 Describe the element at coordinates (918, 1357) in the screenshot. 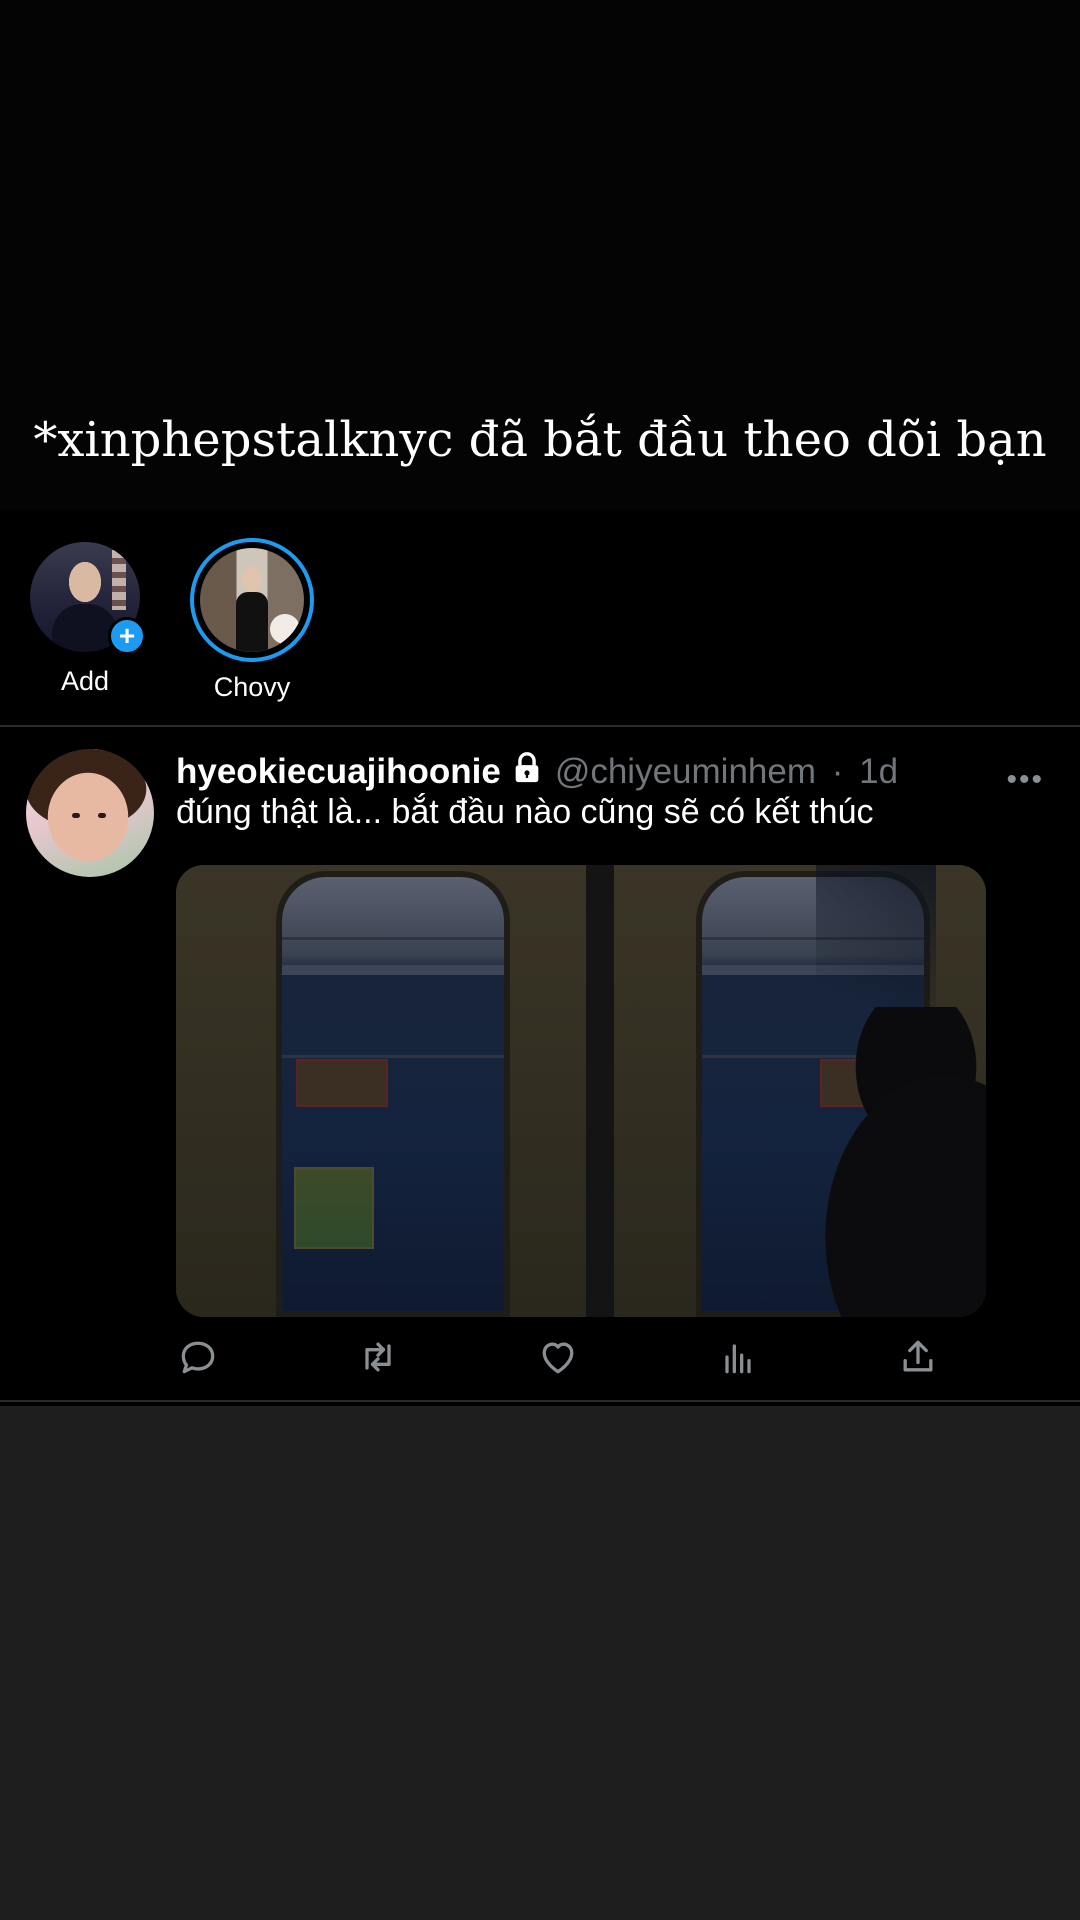

I see `share-icon` at that location.